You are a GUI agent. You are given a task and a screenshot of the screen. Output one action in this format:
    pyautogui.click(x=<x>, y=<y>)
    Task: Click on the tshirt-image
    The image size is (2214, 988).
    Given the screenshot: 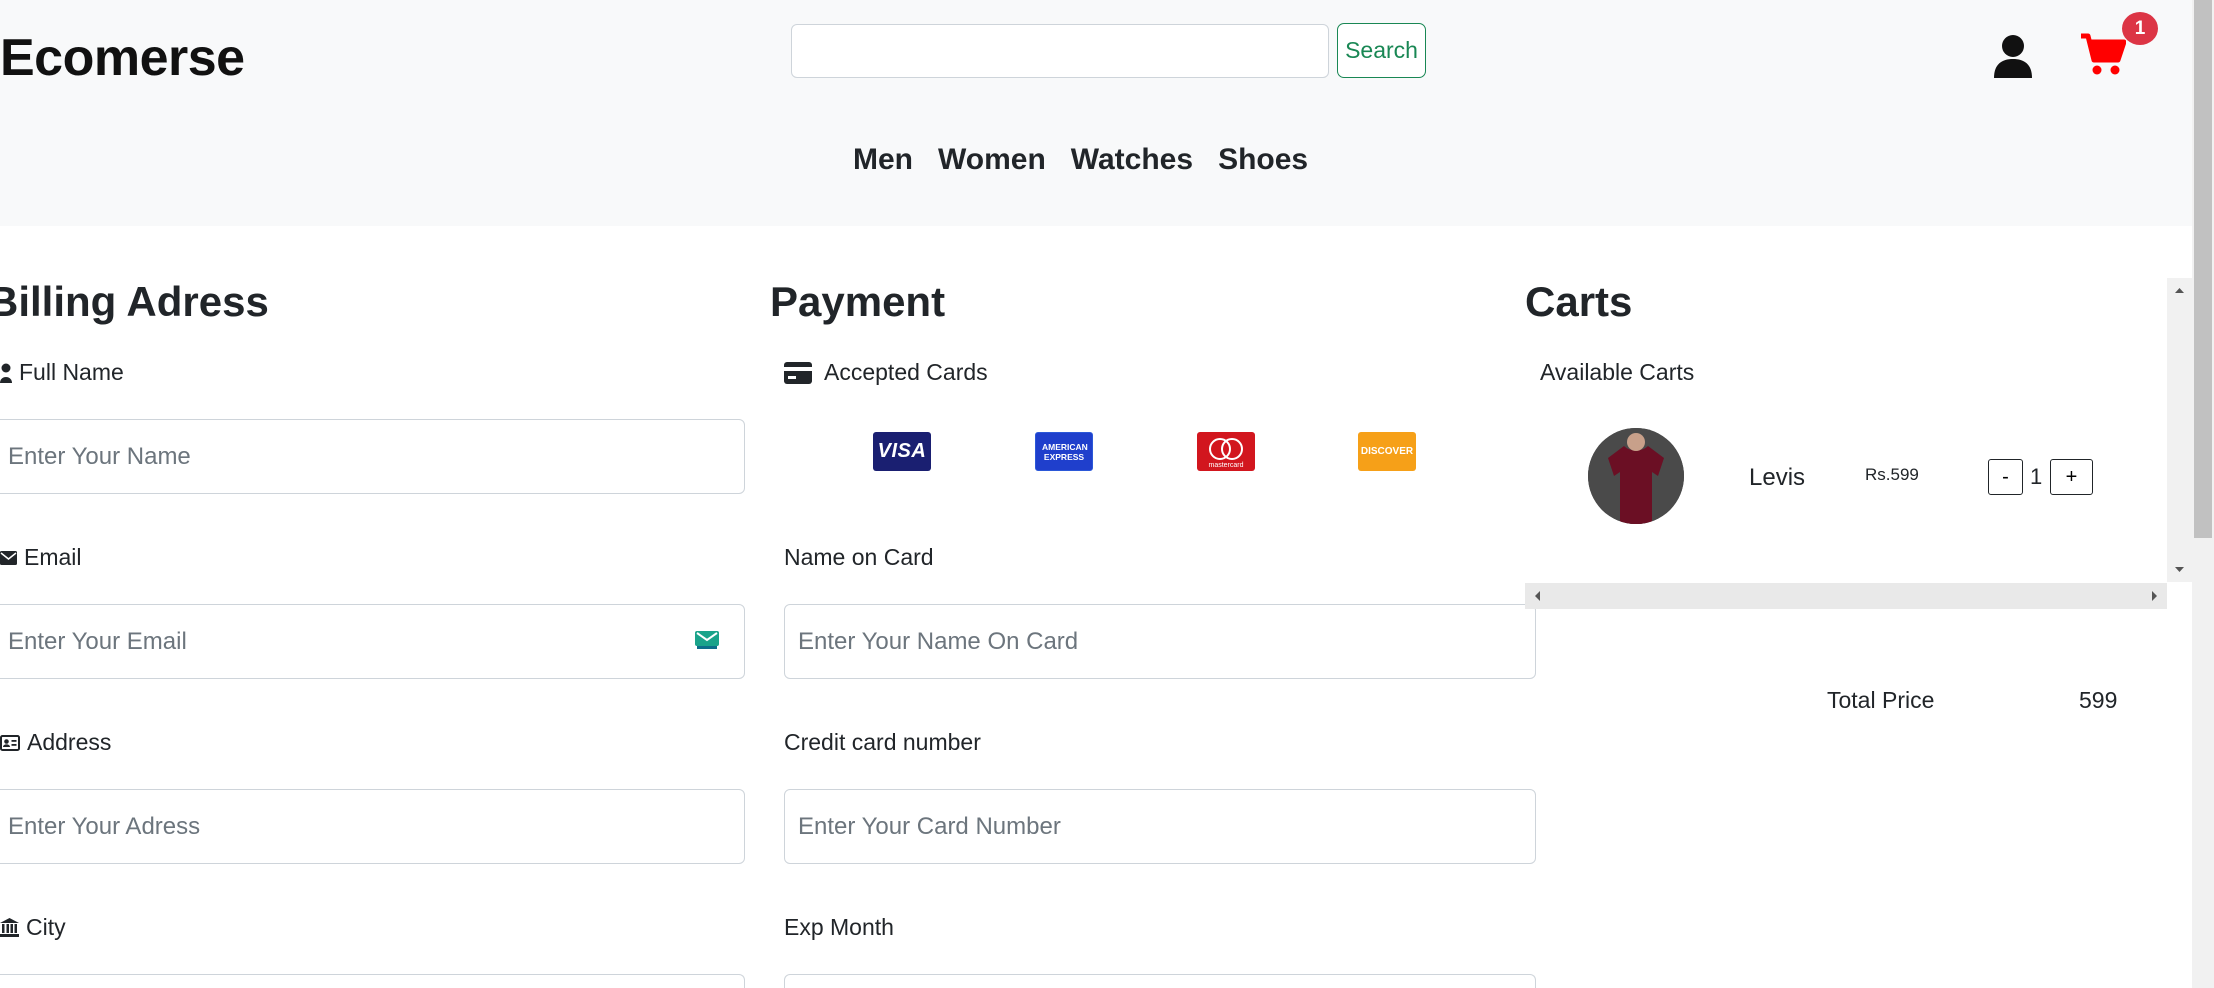 What is the action you would take?
    pyautogui.click(x=1636, y=476)
    